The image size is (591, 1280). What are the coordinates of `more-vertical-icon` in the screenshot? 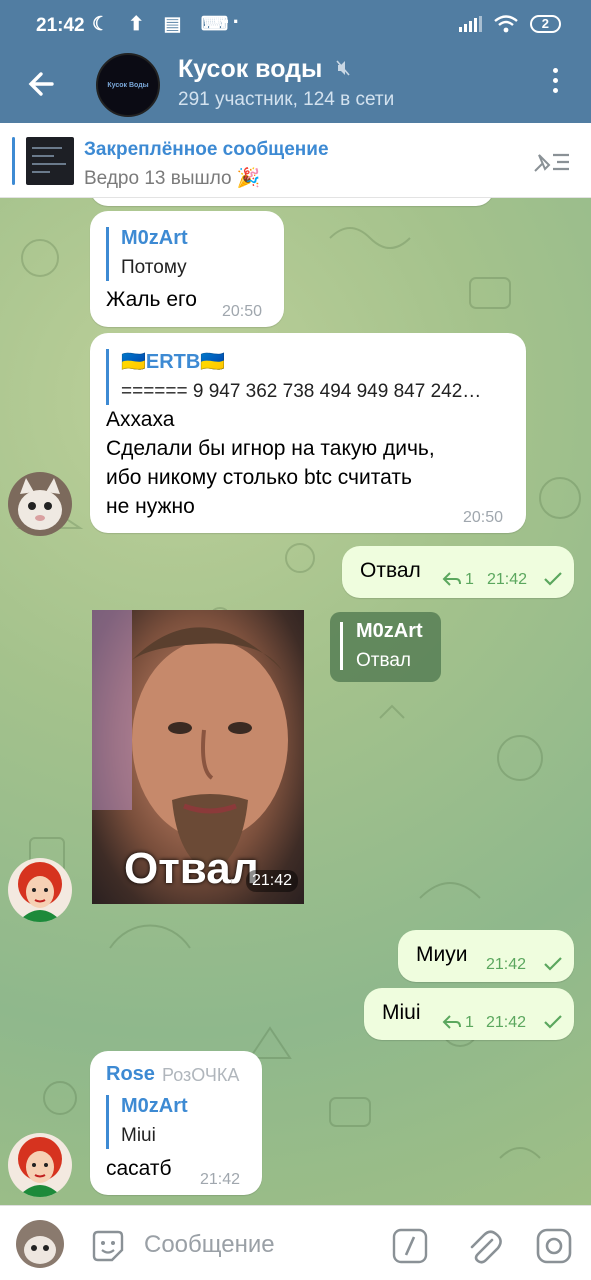 It's located at (556, 83).